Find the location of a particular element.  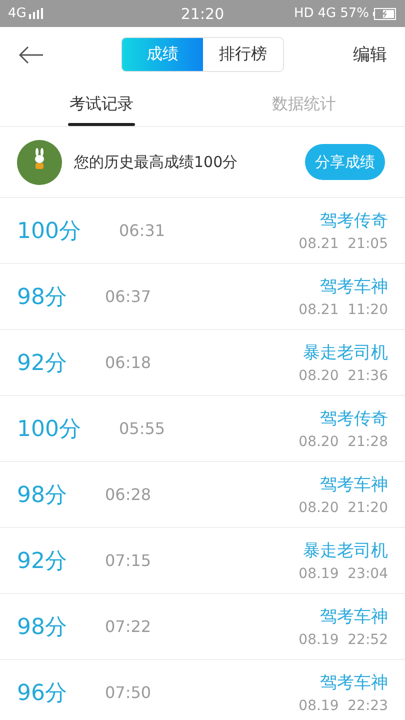

duration: 06:28 is located at coordinates (128, 494).